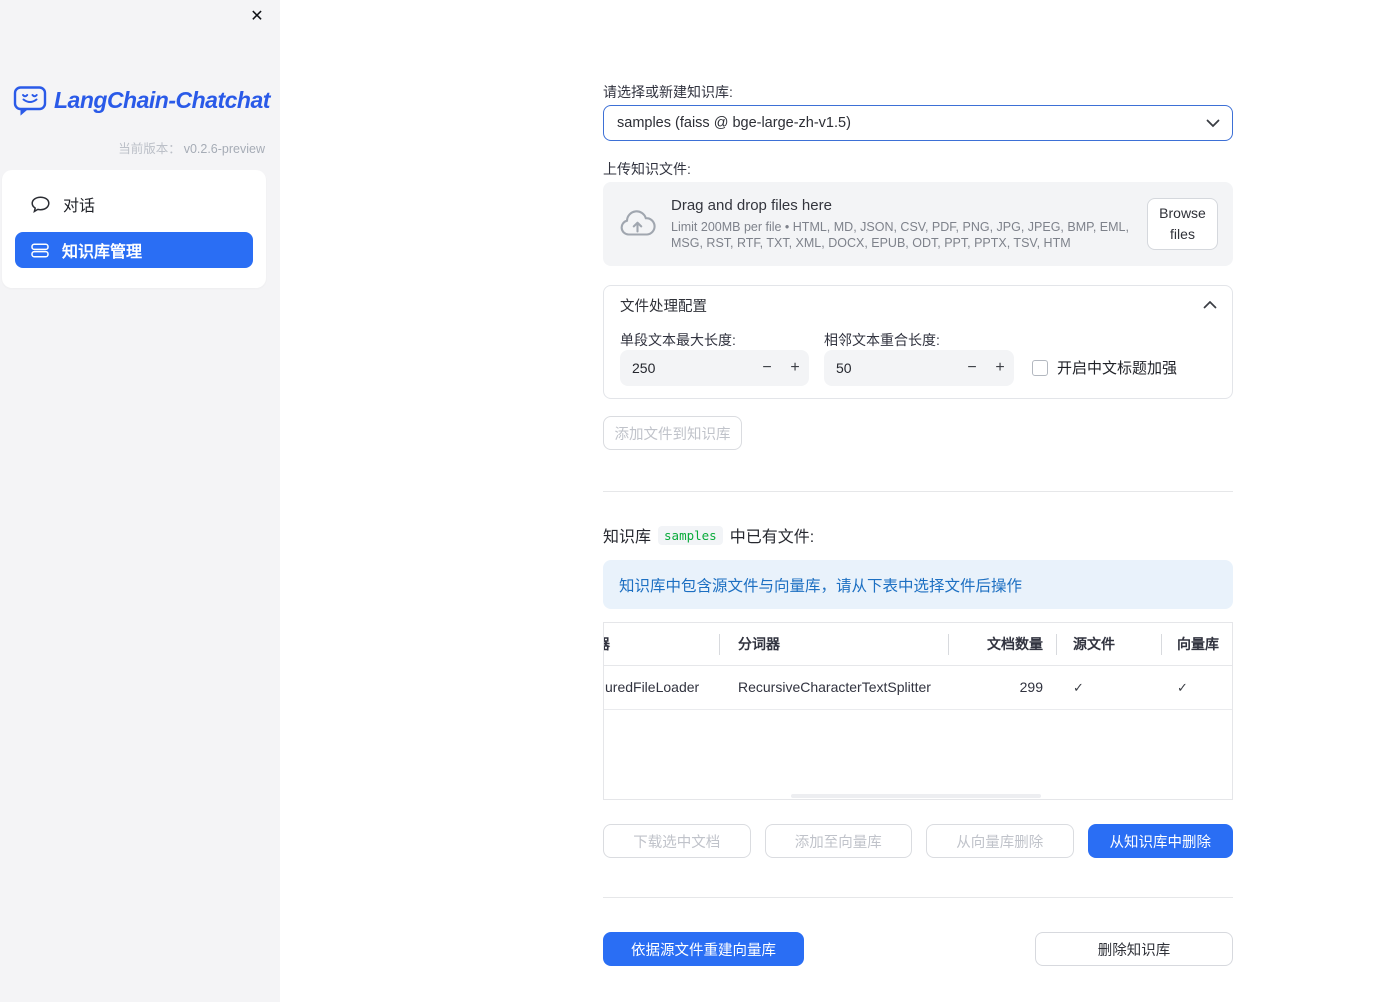 This screenshot has height=1002, width=1380. I want to click on overlap-increment-button: +, so click(1000, 368).